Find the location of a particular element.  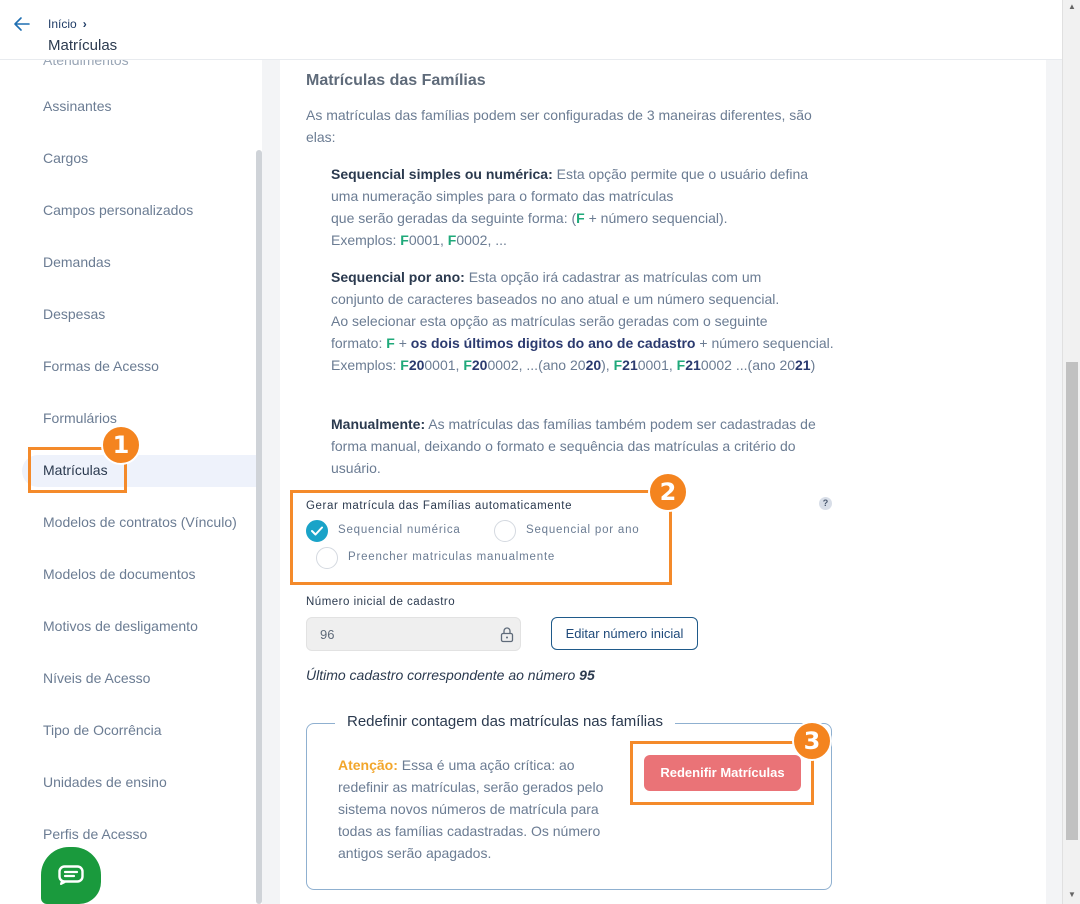

option1-line1: Esta opção permite que o usuário defina is located at coordinates (682, 174).